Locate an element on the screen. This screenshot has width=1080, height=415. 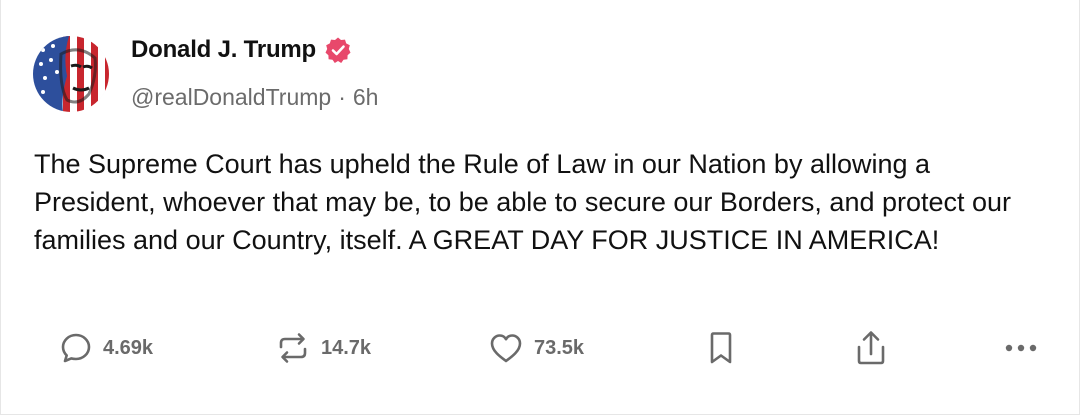
author-display-name: Donald J. Trump is located at coordinates (223, 50).